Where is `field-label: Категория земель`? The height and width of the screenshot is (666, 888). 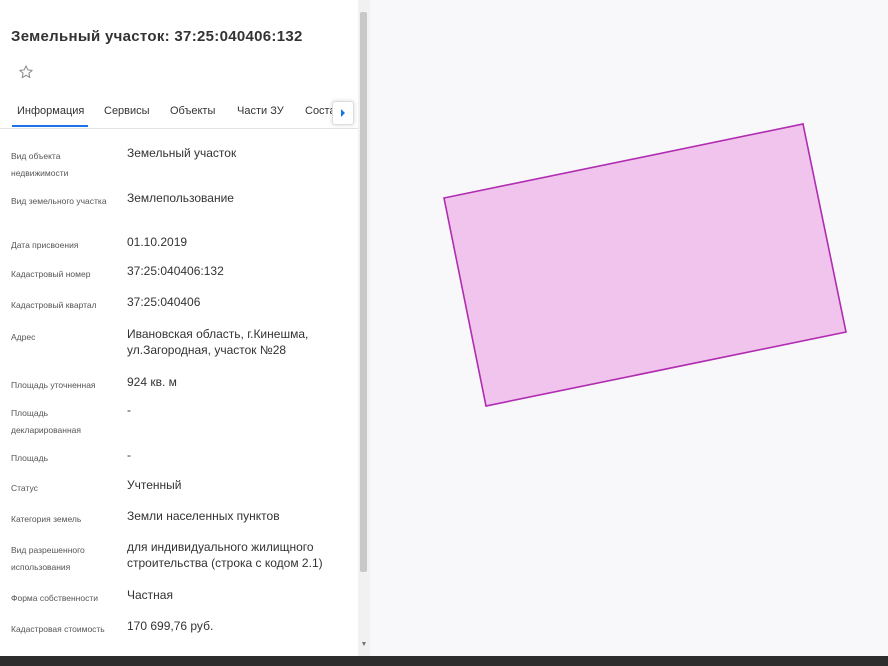
field-label: Категория земель is located at coordinates (46, 519).